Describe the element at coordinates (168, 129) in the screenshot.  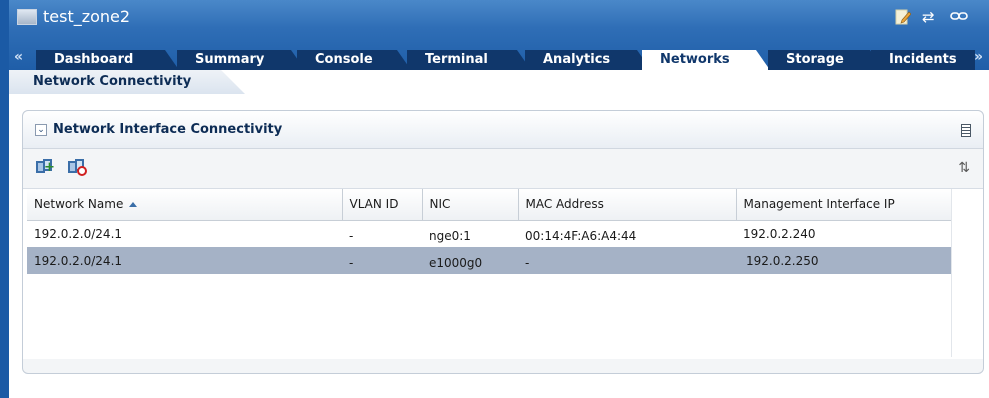
I see `panel-title: Network Interface Connectivity` at that location.